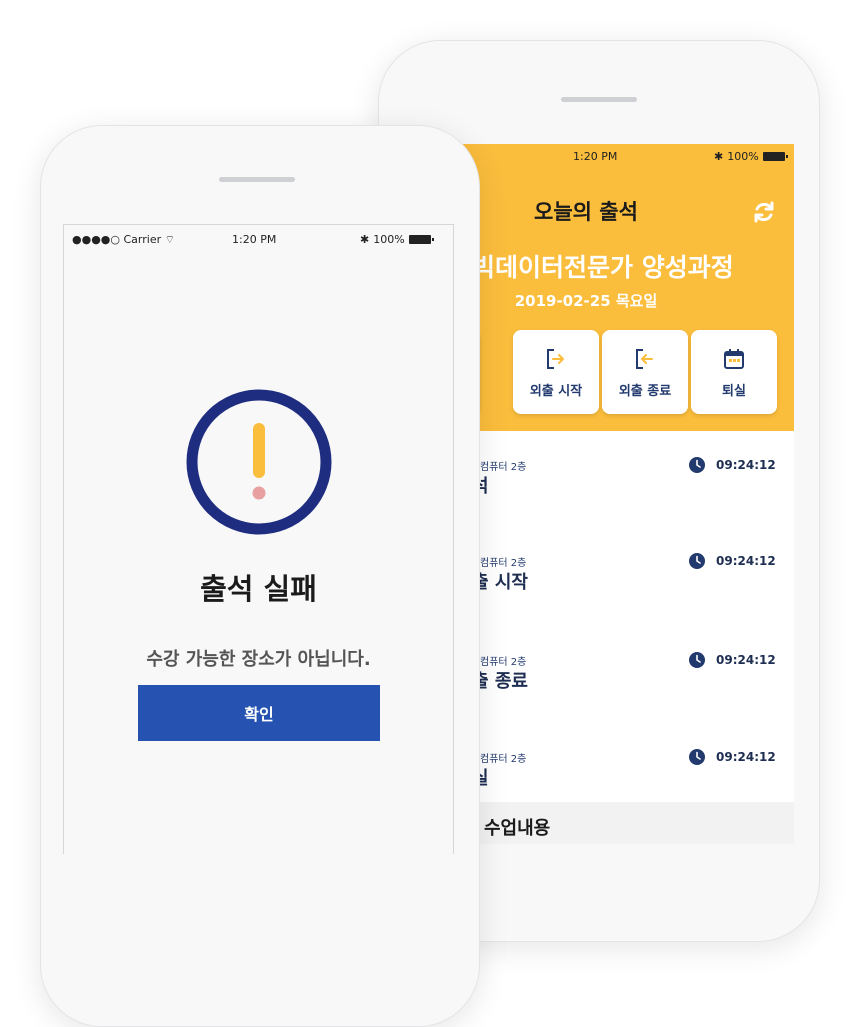 This screenshot has height=1027, width=862. I want to click on wifi-icon: ⌔, so click(169, 239).